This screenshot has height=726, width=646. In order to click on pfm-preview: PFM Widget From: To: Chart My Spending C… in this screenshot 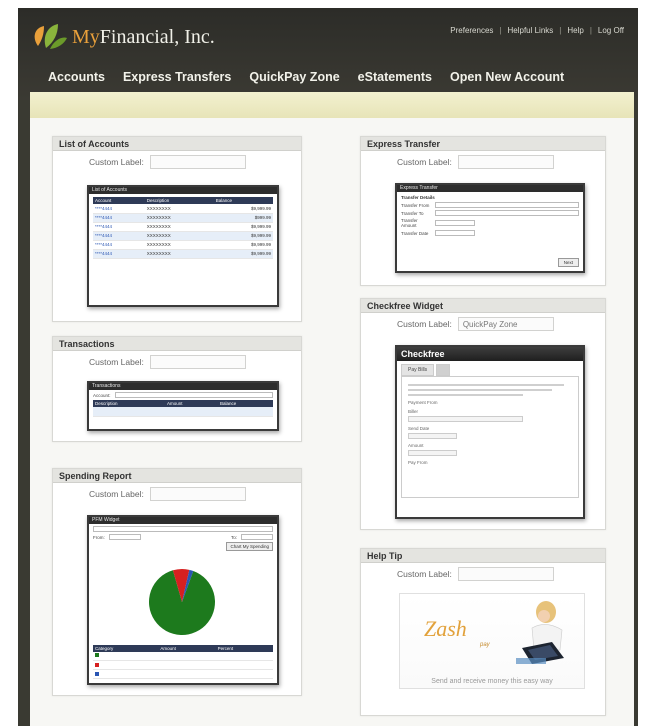, I will do `click(183, 600)`.